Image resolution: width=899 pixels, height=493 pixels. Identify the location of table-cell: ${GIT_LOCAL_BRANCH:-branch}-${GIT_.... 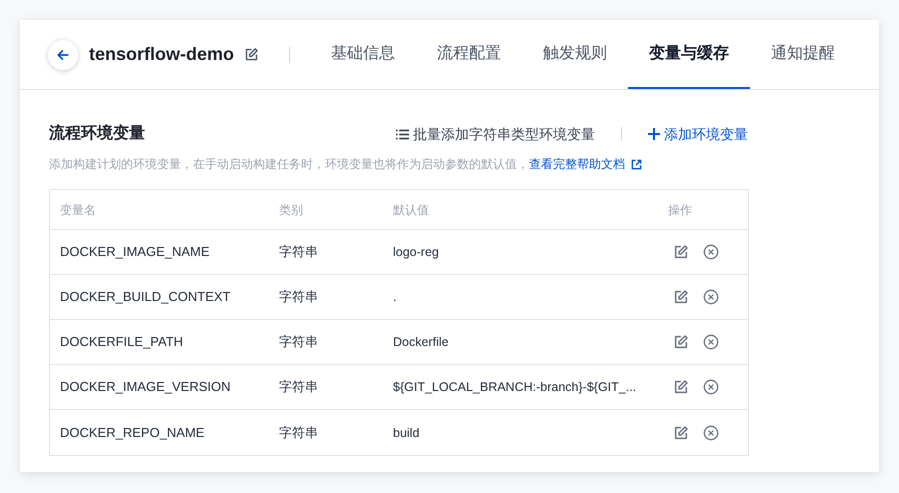
(514, 387).